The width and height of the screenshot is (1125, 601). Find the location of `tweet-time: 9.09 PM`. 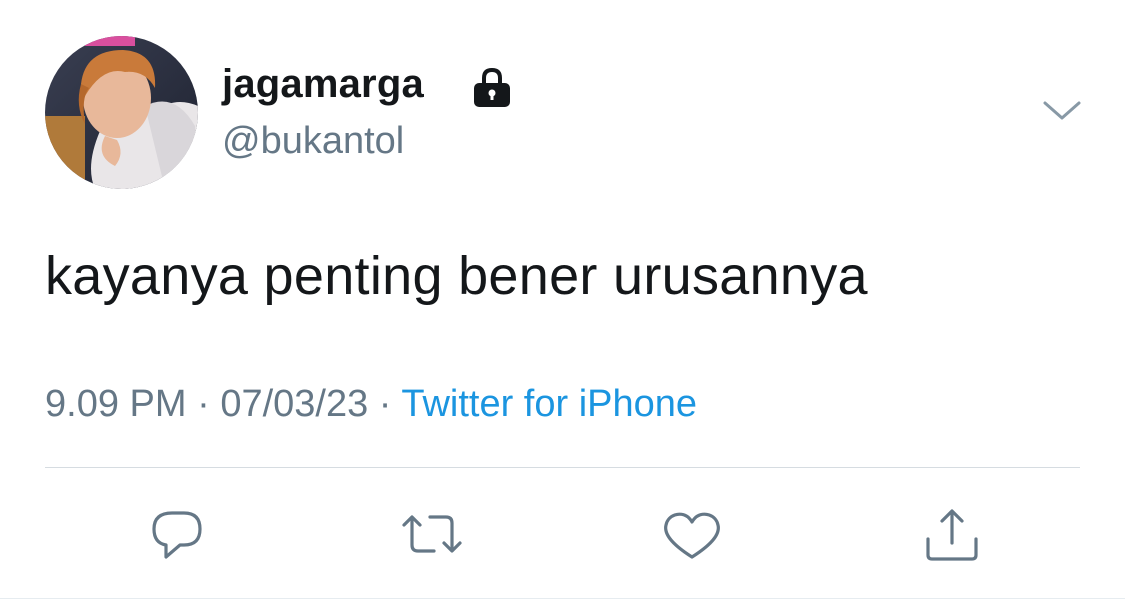

tweet-time: 9.09 PM is located at coordinates (116, 404).